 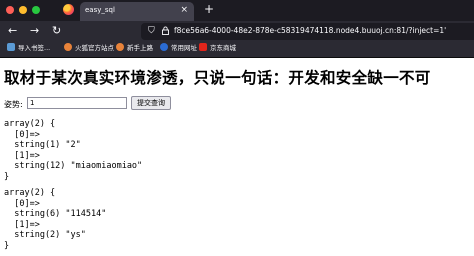 I want to click on import-icon, so click(x=11, y=47).